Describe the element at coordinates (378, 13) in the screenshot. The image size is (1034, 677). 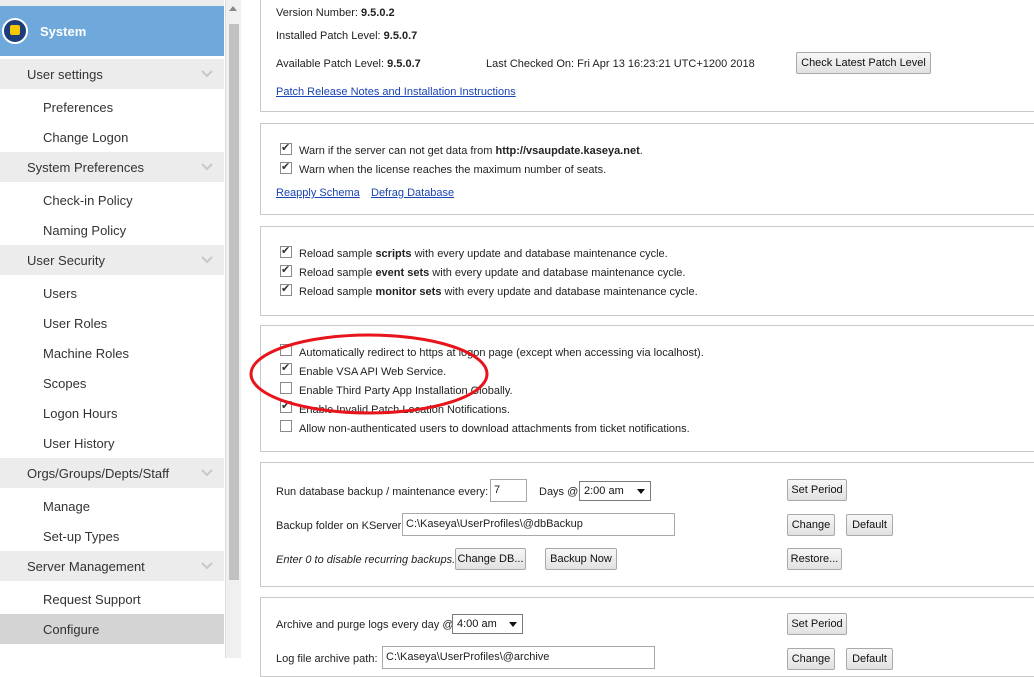
I see `version-number-value: 9.5.0.2` at that location.